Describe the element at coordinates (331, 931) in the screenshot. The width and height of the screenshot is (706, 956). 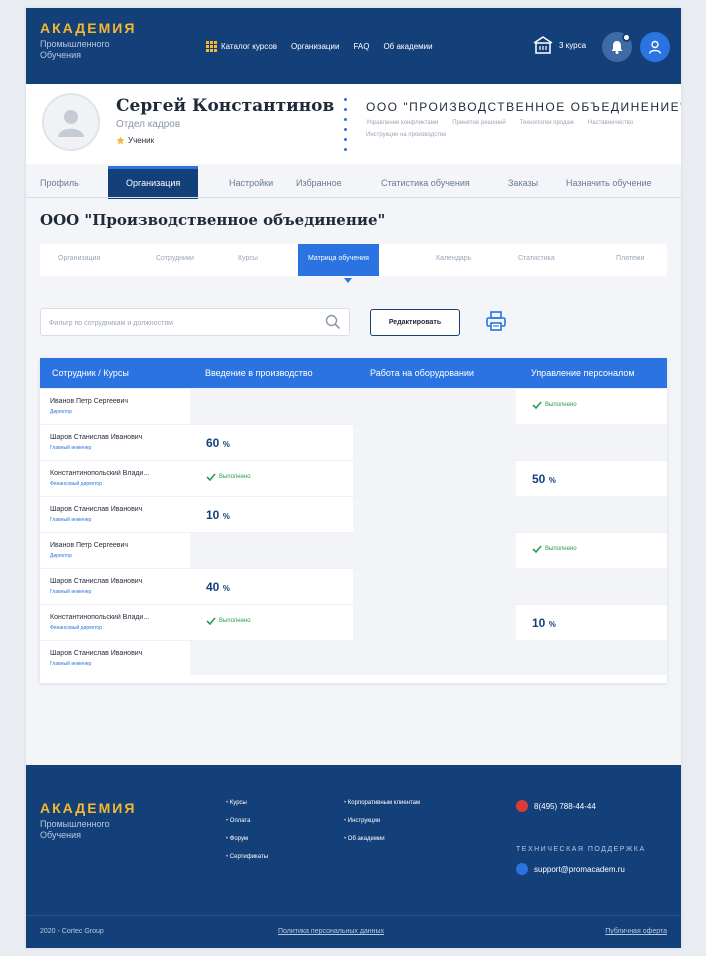
I see `footer-privacy-policy-link: Политика персональных данных` at that location.